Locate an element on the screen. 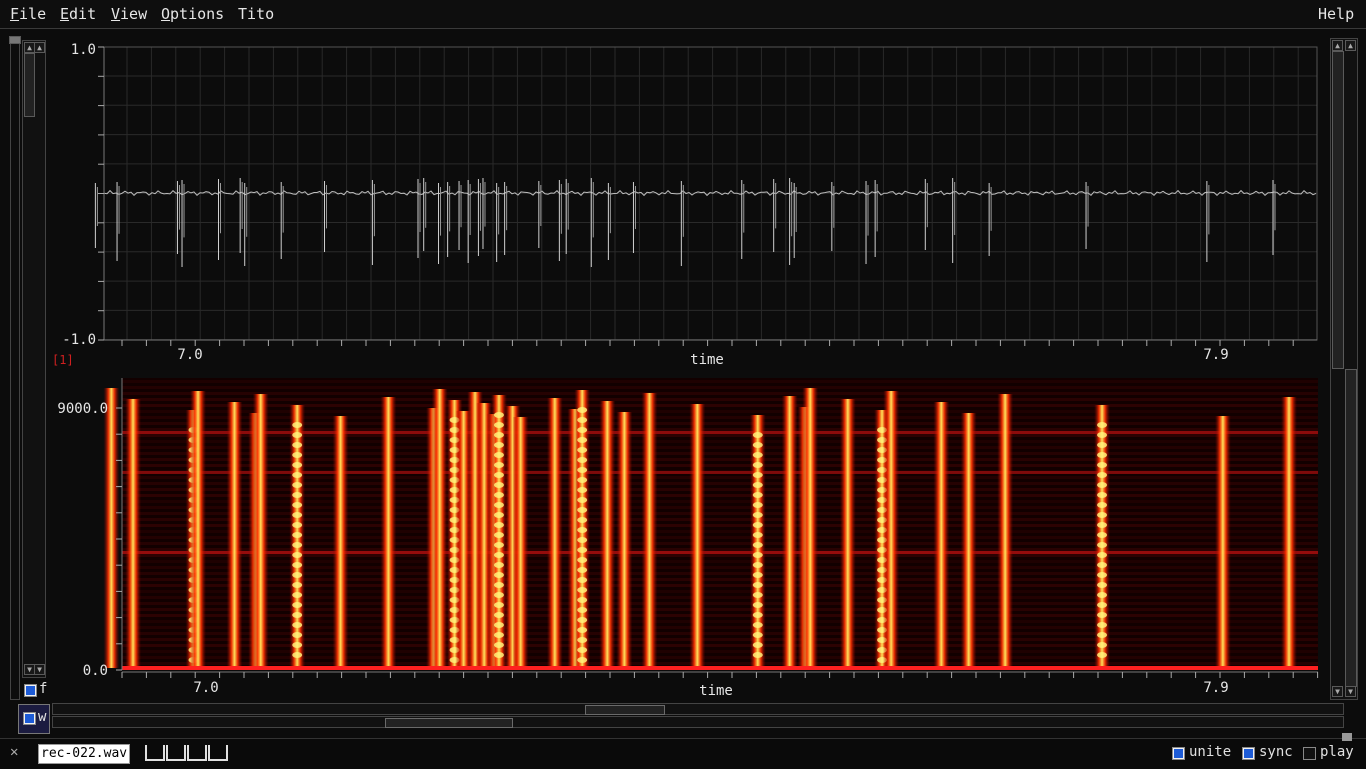 The image size is (1366, 769). unite-label: unite is located at coordinates (1210, 752).